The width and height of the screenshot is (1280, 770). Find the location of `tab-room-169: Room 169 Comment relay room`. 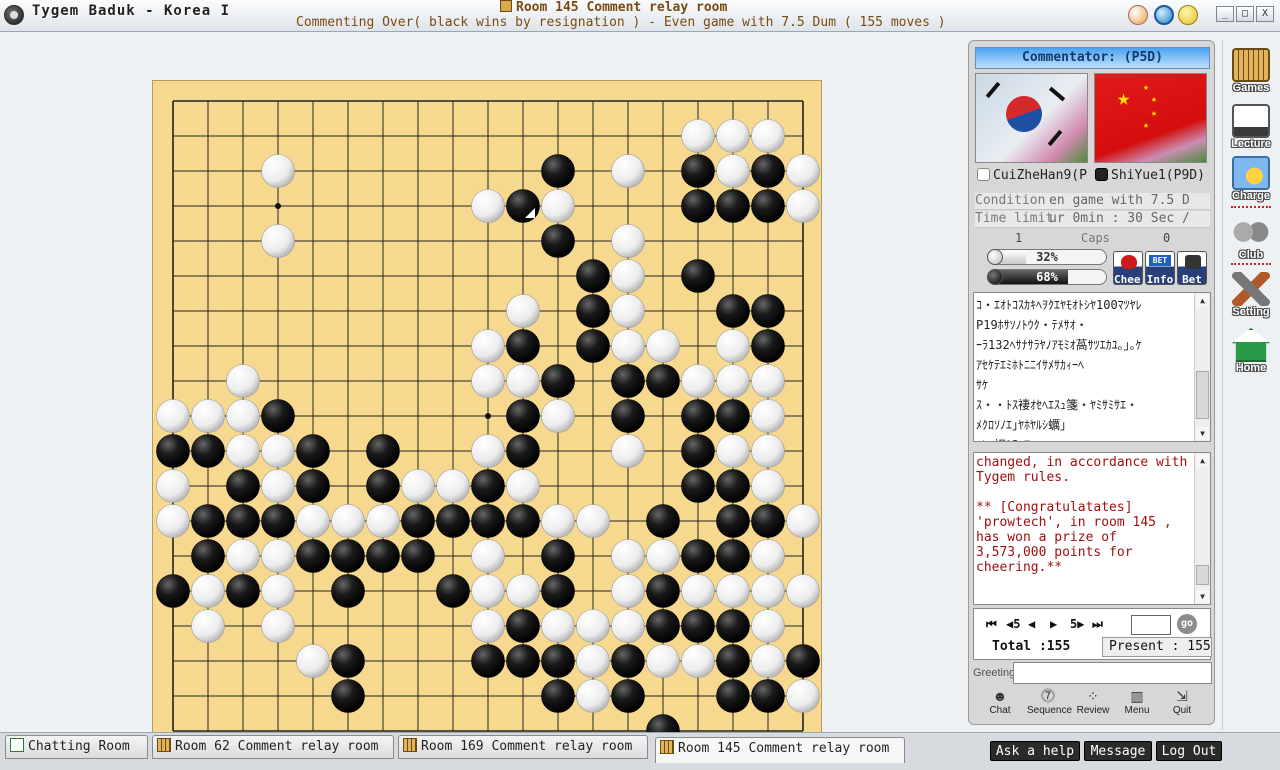

tab-room-169: Room 169 Comment relay room is located at coordinates (523, 747).